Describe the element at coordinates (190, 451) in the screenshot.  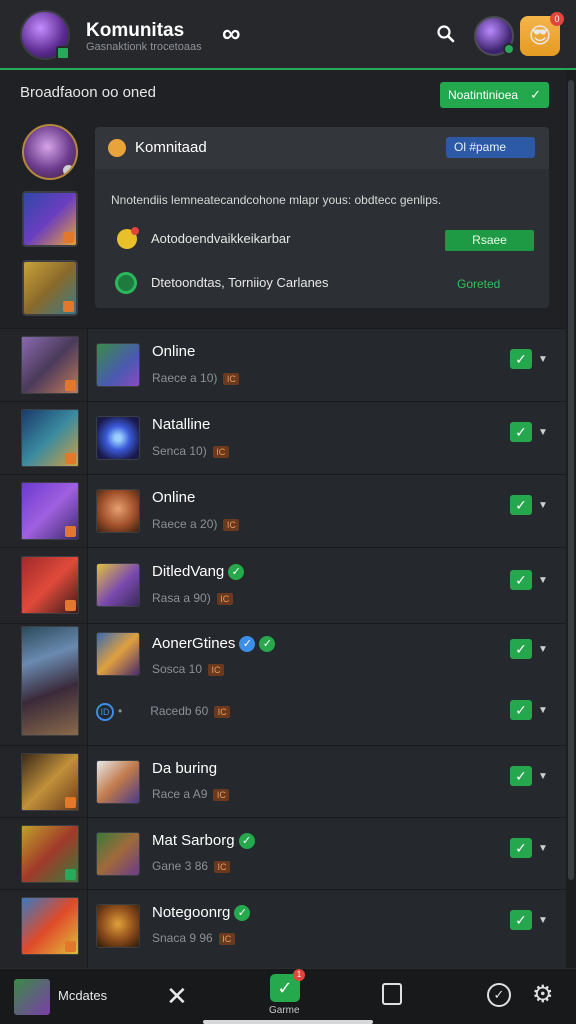
I see `member-meta: Senca 10) IC` at that location.